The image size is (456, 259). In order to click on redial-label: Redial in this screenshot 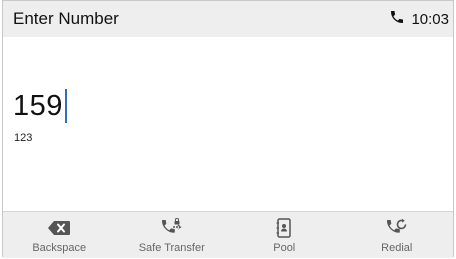, I will do `click(397, 248)`.